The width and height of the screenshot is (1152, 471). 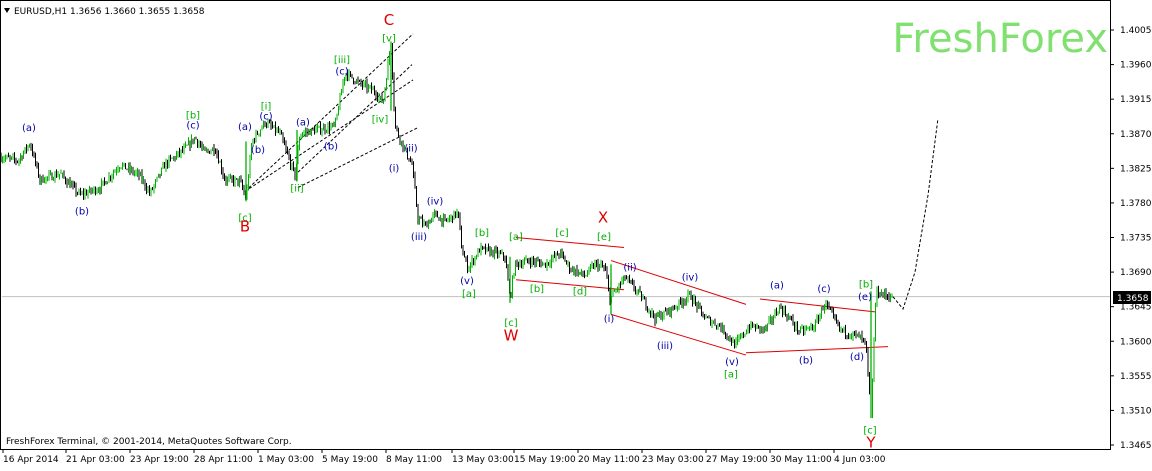 What do you see at coordinates (511, 336) in the screenshot?
I see `wave-label: W` at bounding box center [511, 336].